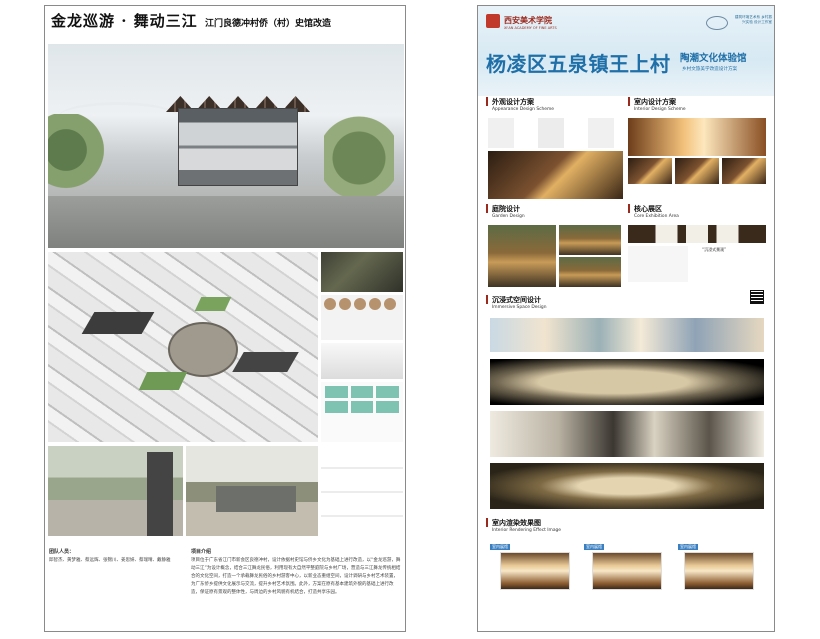  I want to click on core-label: “沉浸式景观”, so click(714, 249).